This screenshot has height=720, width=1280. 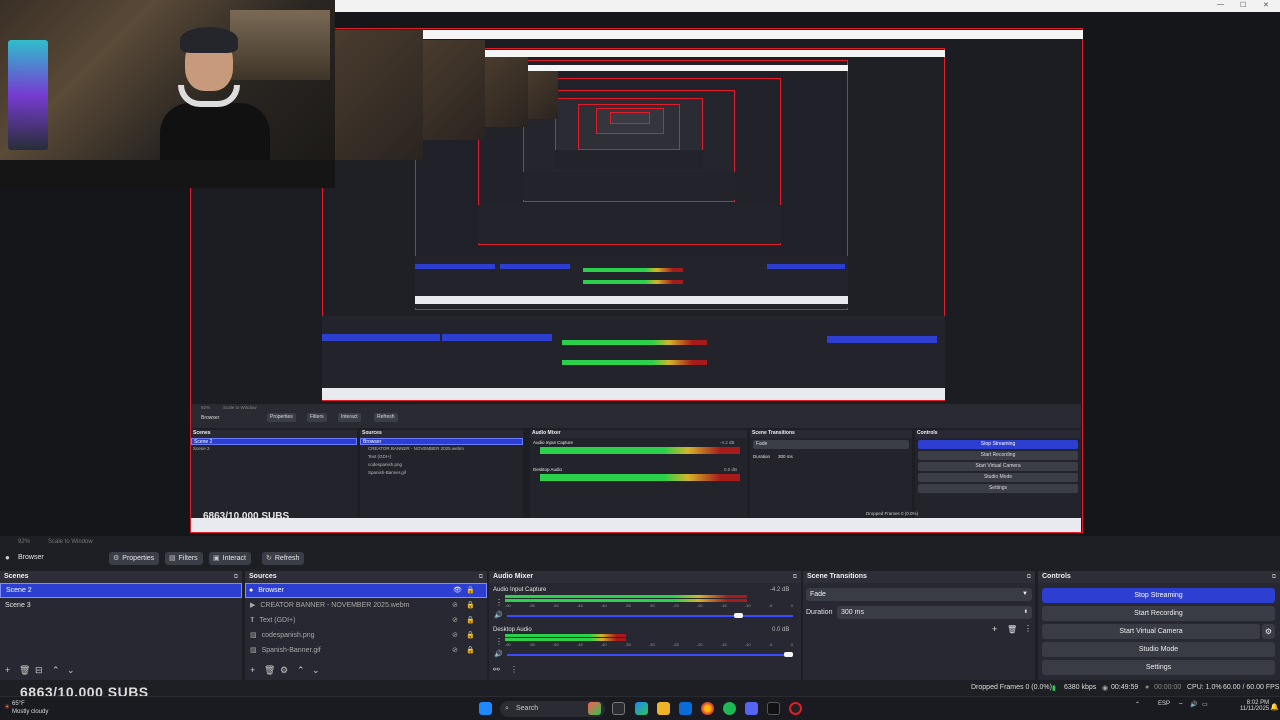 I want to click on interact-icon: ▣, so click(x=216, y=558).